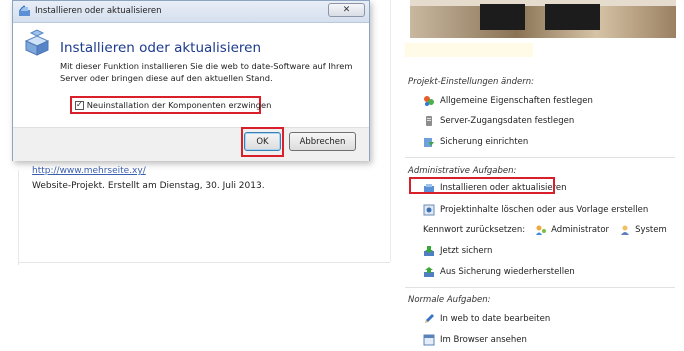  I want to click on link-label: Im Browser ansehen, so click(483, 340).